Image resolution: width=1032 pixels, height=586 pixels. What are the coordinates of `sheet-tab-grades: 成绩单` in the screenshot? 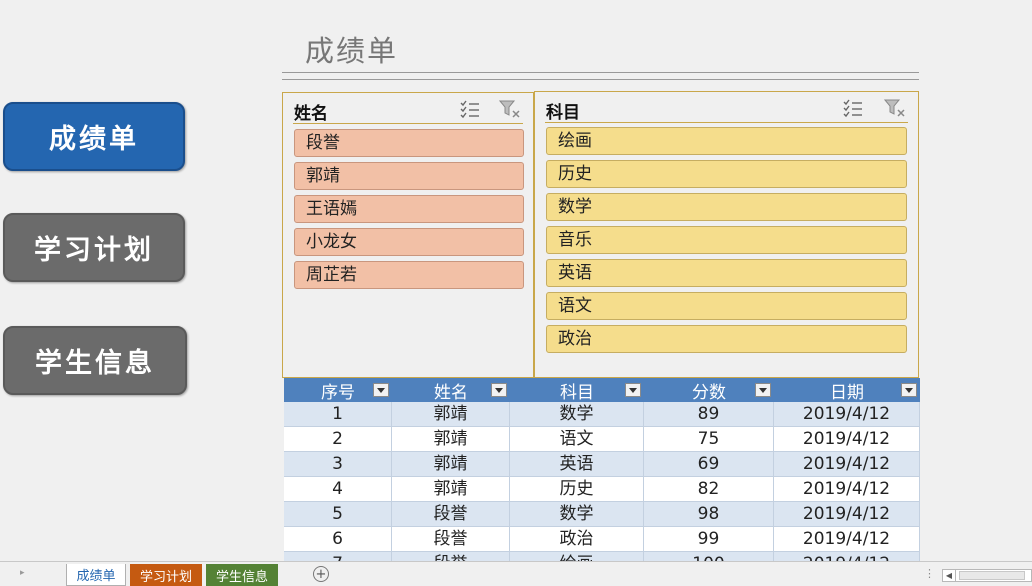 It's located at (96, 575).